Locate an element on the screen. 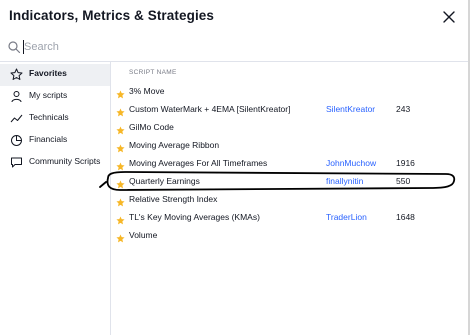 The image size is (474, 335). script-name: GilMo Code is located at coordinates (151, 127).